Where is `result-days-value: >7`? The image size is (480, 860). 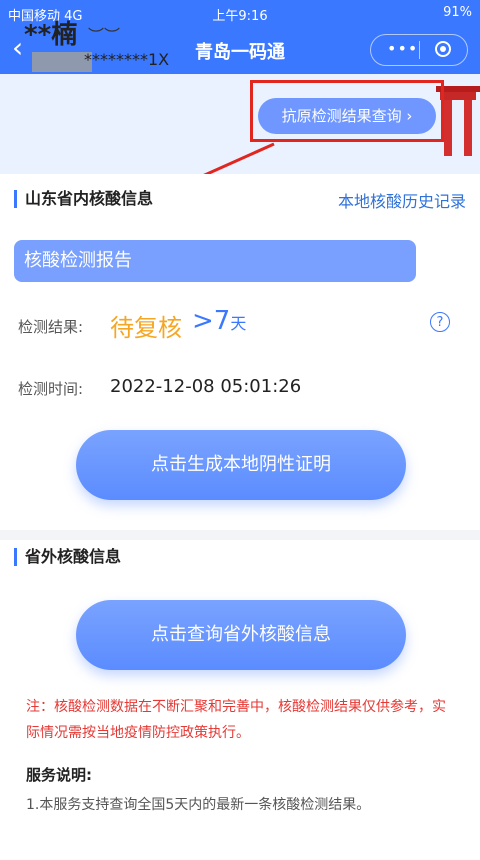
result-days-value: >7 is located at coordinates (211, 321).